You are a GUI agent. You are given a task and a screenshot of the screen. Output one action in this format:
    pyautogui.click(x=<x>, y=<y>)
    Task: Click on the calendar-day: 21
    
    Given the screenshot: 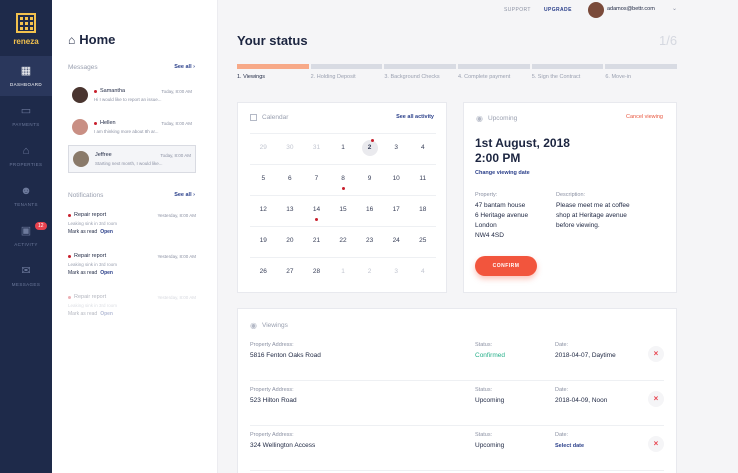 What is the action you would take?
    pyautogui.click(x=316, y=242)
    